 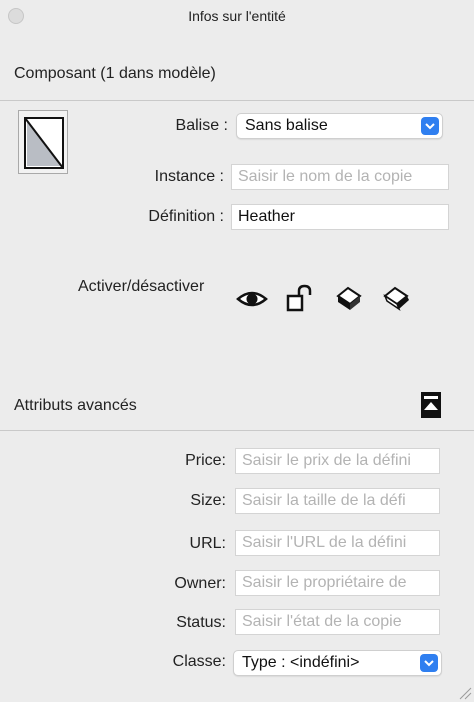 What do you see at coordinates (189, 176) in the screenshot?
I see `instance-label: Instance :` at bounding box center [189, 176].